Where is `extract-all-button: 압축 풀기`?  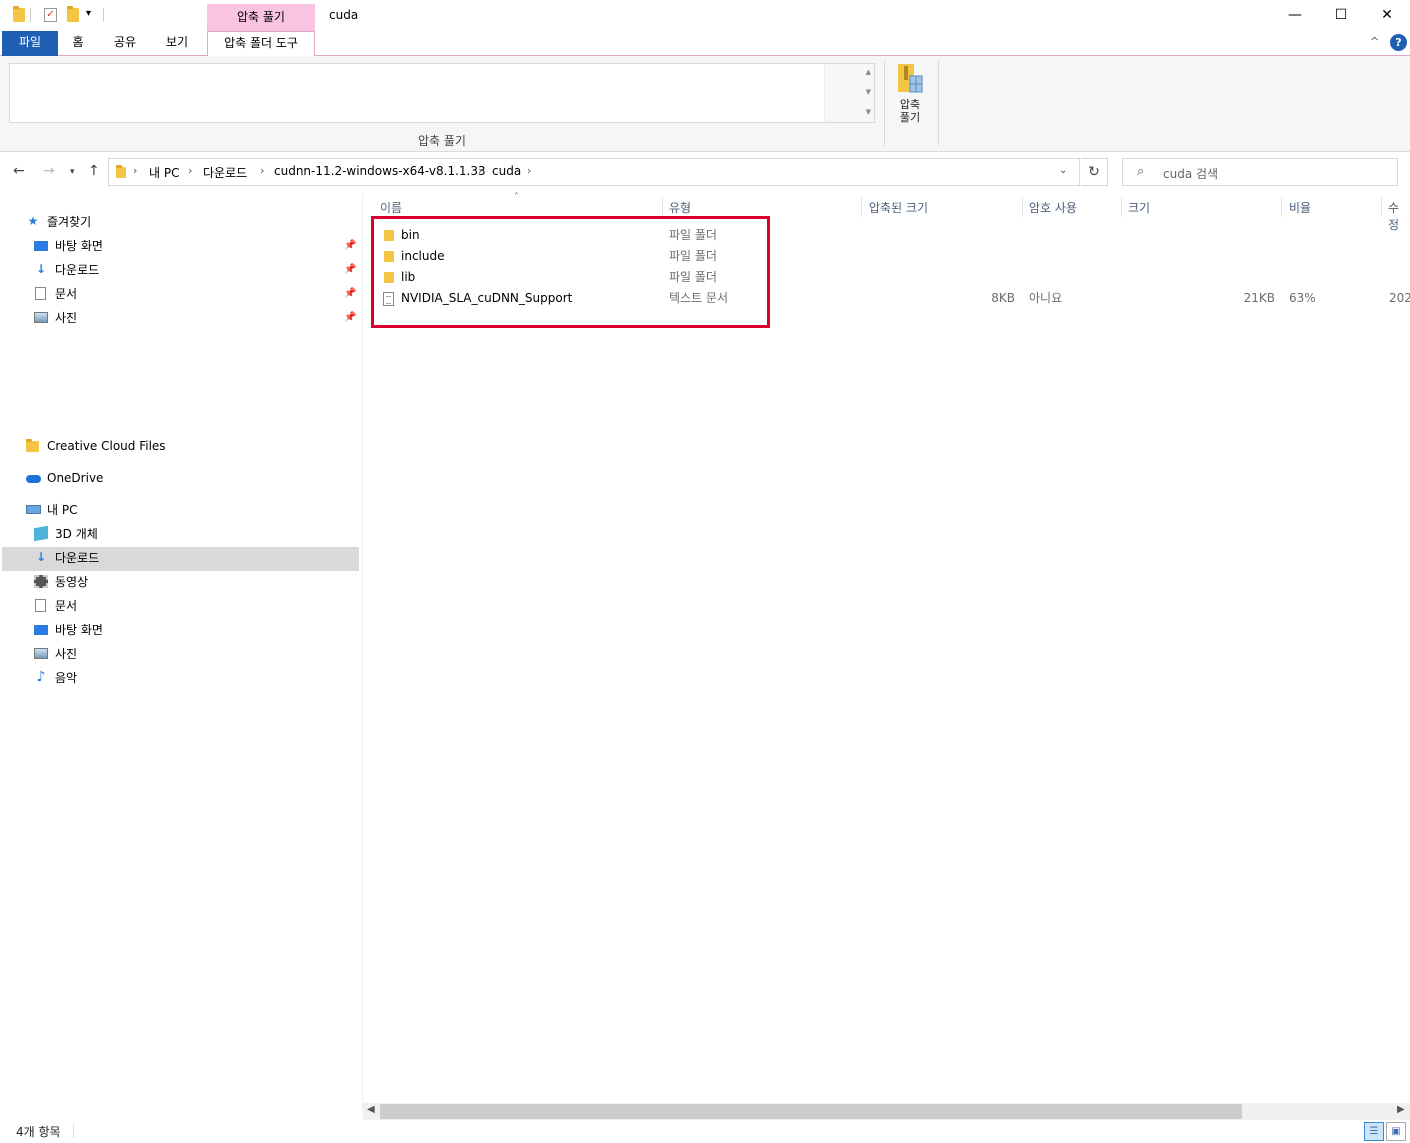 extract-all-button: 압축 풀기 is located at coordinates (910, 97).